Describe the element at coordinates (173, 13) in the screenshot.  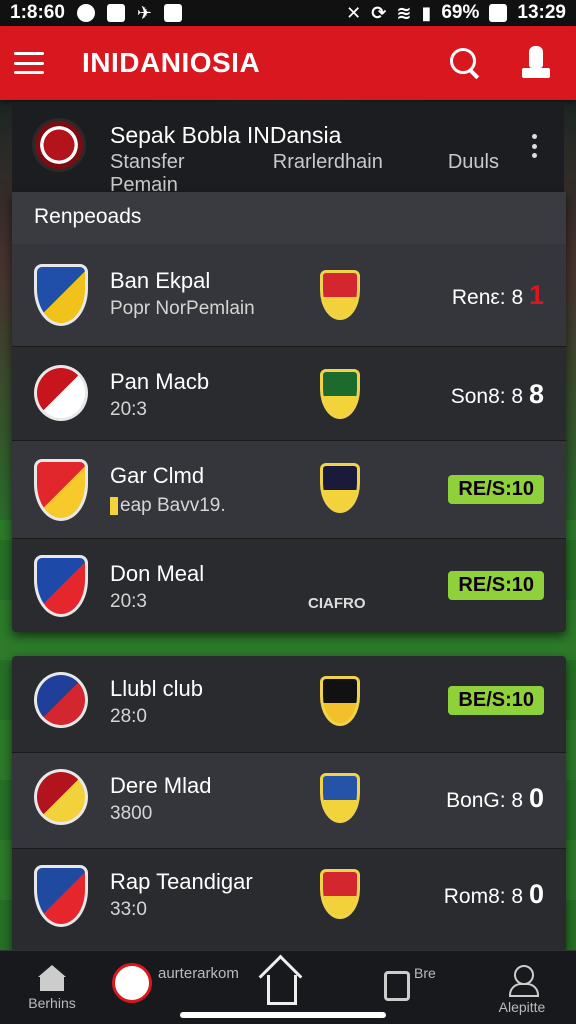
I see `camera-icon` at that location.